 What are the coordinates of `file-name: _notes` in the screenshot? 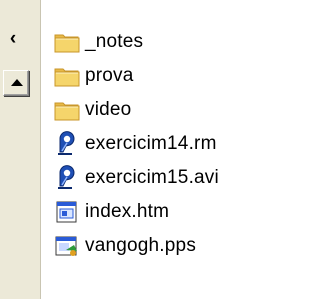 It's located at (114, 41).